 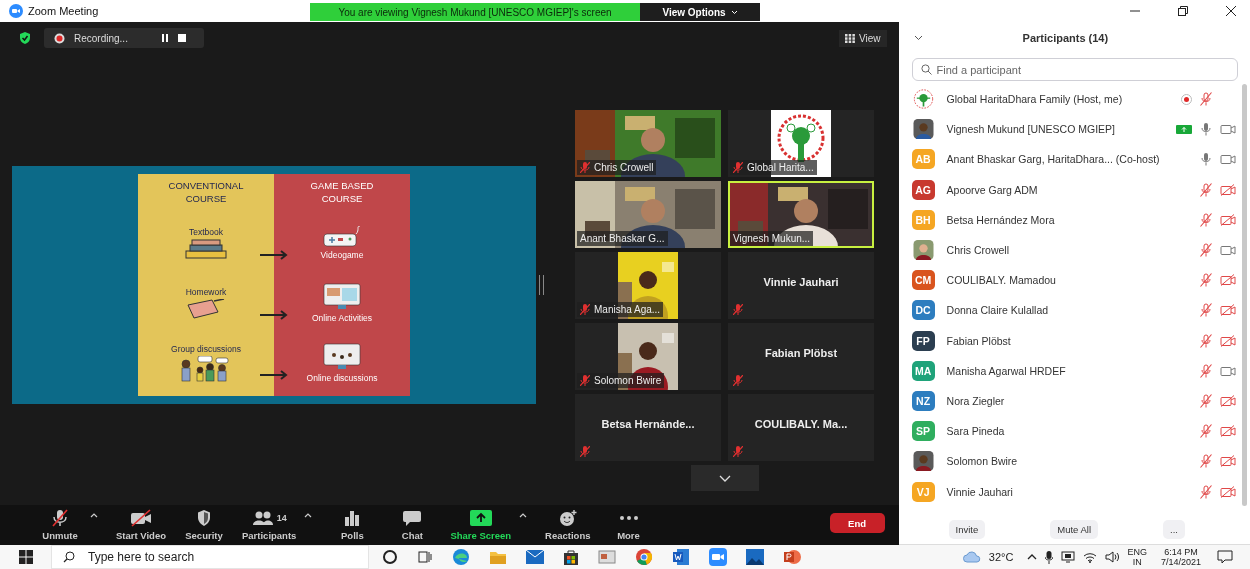 What do you see at coordinates (535, 557) in the screenshot?
I see `mail-icon` at bounding box center [535, 557].